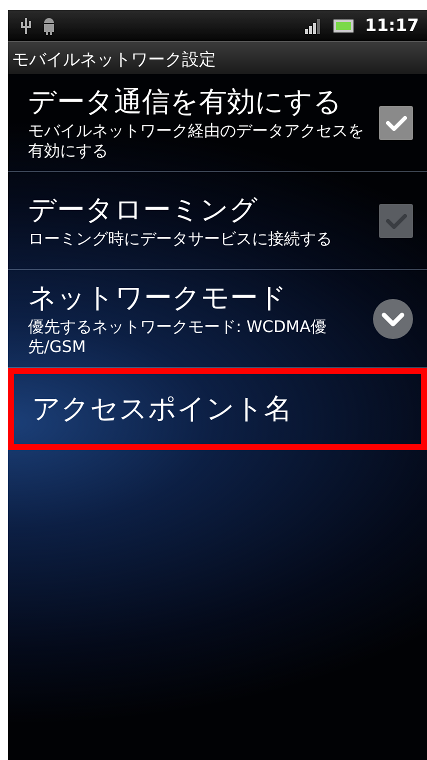 The image size is (427, 760). I want to click on clock-time: 11:17, so click(391, 26).